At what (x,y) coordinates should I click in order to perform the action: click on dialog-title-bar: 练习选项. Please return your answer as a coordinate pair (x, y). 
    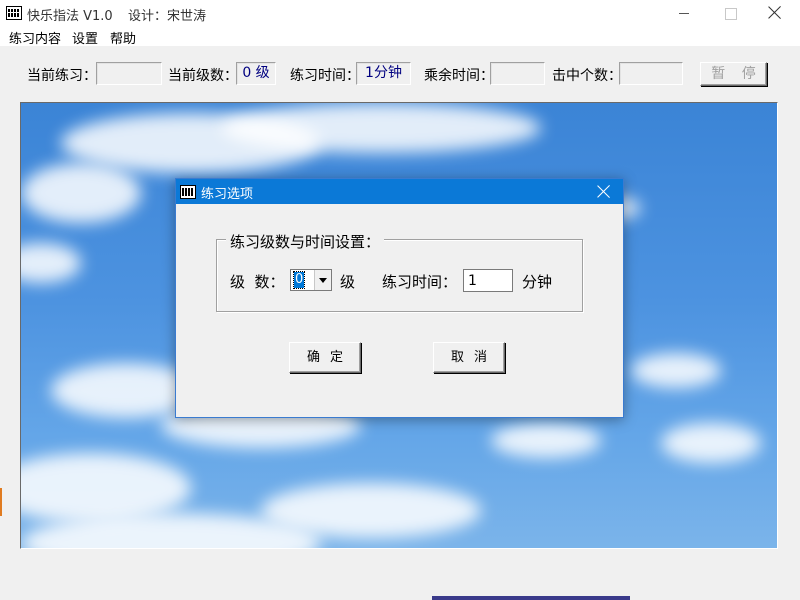
    Looking at the image, I should click on (399, 191).